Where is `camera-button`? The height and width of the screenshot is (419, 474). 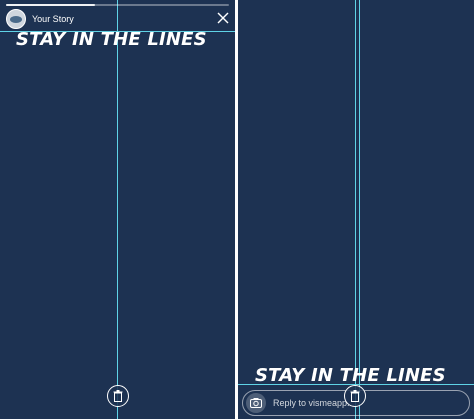 camera-button is located at coordinates (256, 403).